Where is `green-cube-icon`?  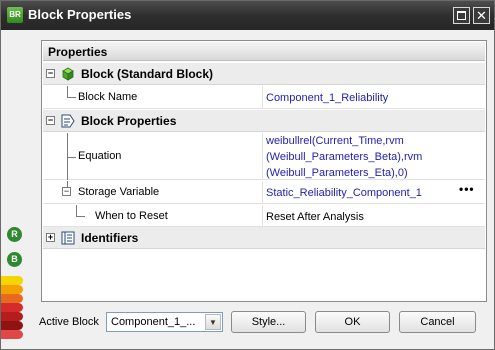 green-cube-icon is located at coordinates (68, 74).